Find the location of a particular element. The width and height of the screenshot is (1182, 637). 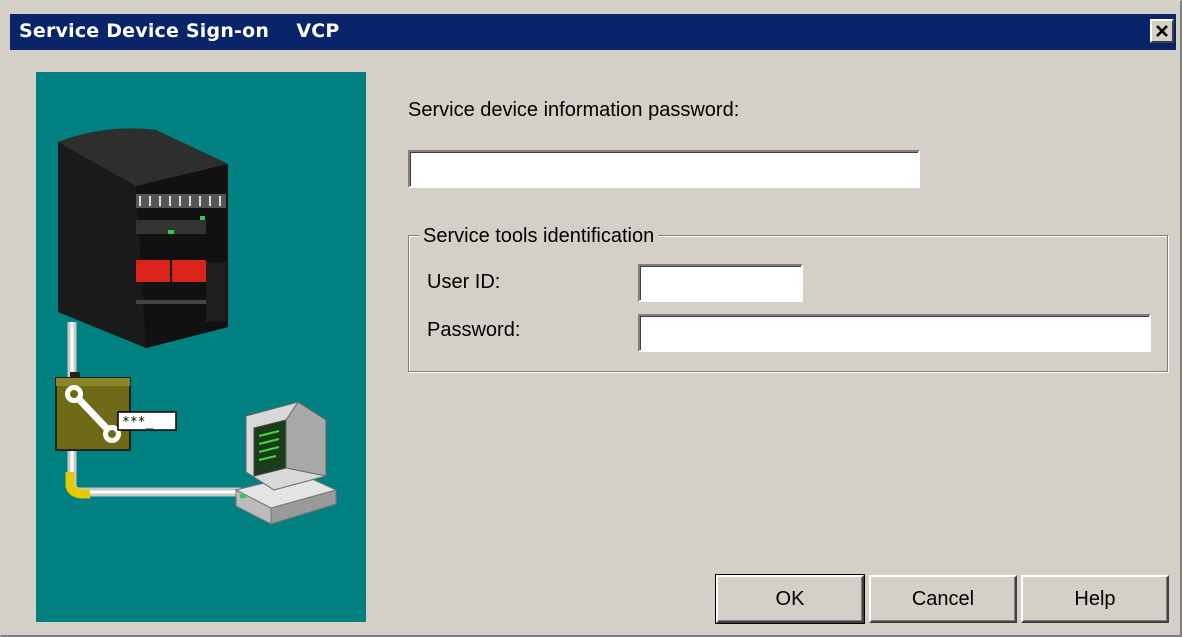

device-password-input is located at coordinates (664, 169).